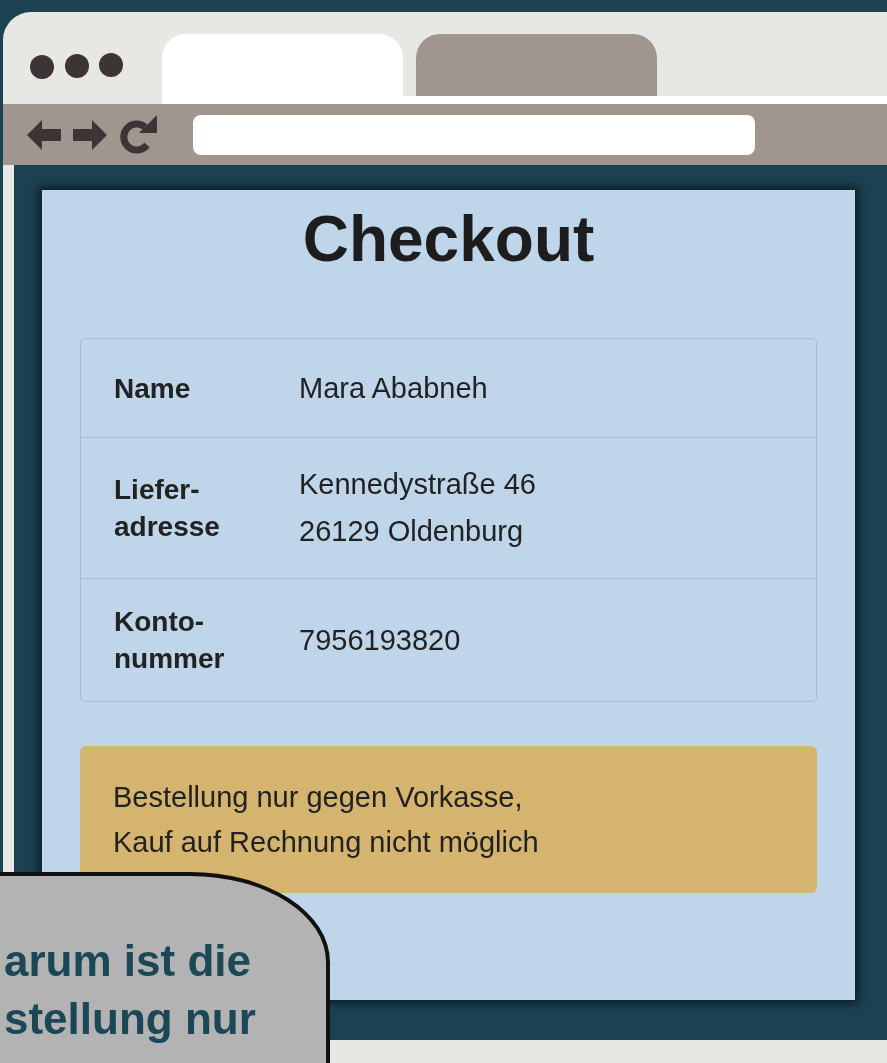 Image resolution: width=887 pixels, height=1063 pixels. Describe the element at coordinates (474, 134) in the screenshot. I see `address-bar` at that location.